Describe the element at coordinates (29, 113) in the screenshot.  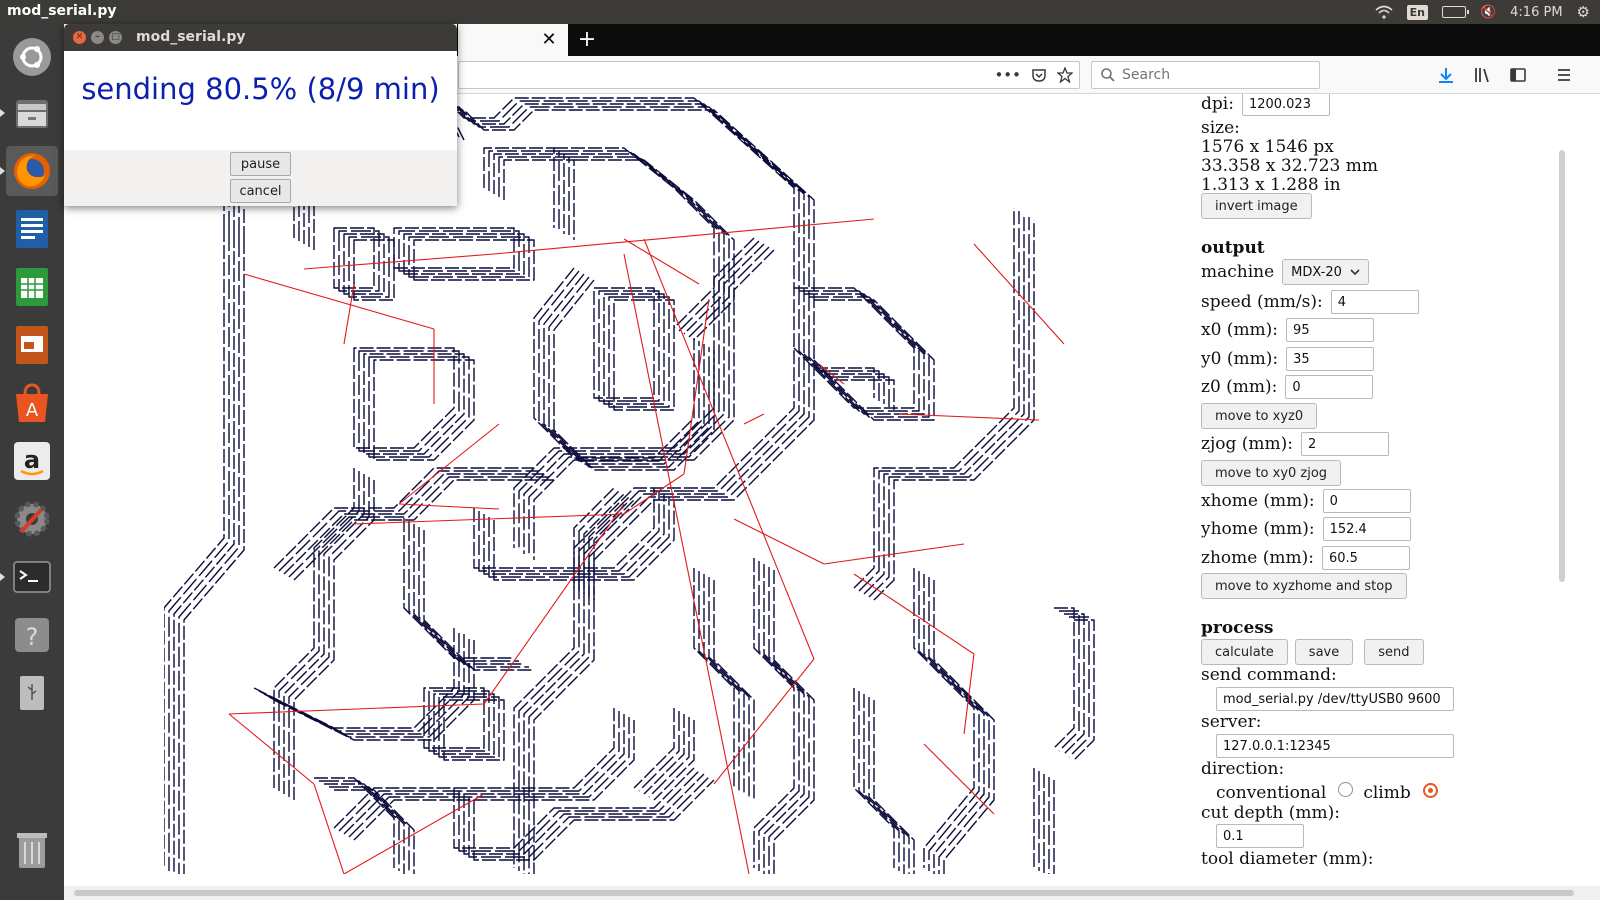
I see `files-icon` at that location.